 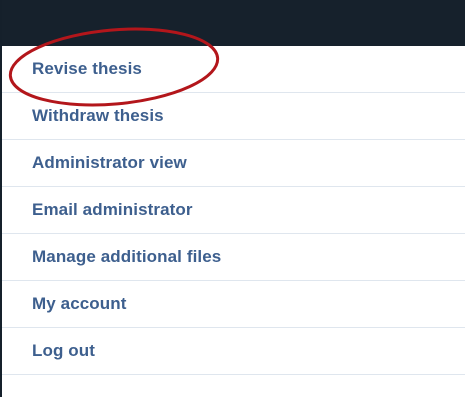 I want to click on menu-item-label: Manage additional files, so click(x=126, y=257).